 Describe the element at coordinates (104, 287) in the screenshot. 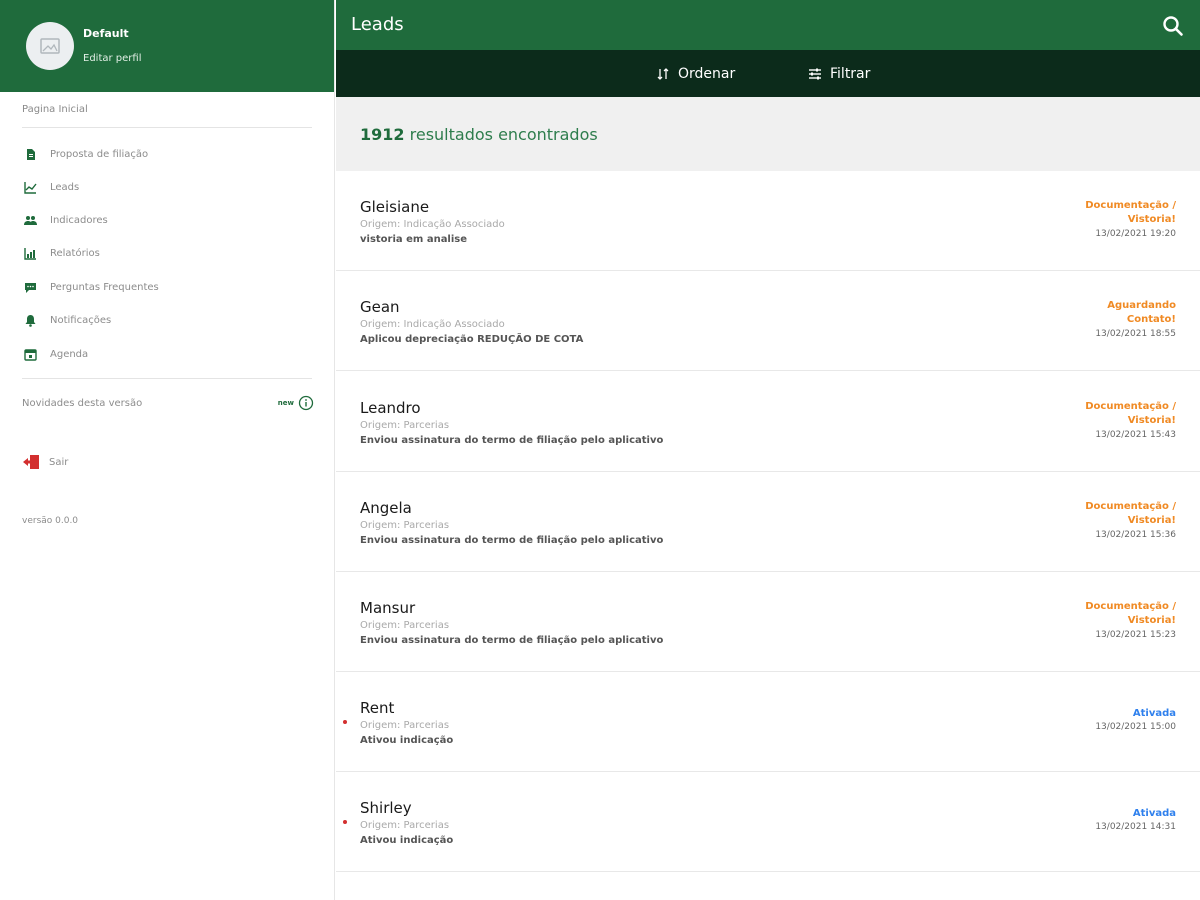

I see `sidebar-item-label: Perguntas Frequentes` at that location.